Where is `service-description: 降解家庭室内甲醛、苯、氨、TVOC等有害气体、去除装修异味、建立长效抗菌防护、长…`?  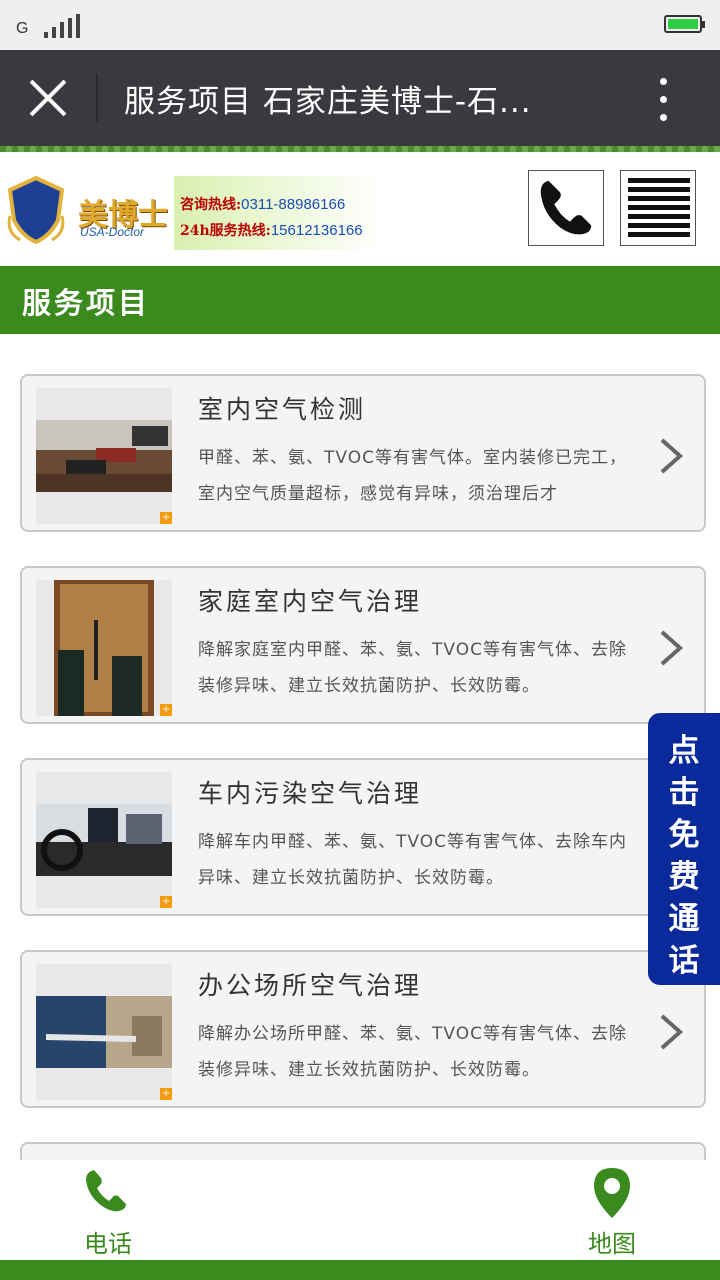
service-description: 降解家庭室内甲醛、苯、氨、TVOC等有害气体、去除装修异味、建立长效抗菌防护、长… is located at coordinates (412, 668).